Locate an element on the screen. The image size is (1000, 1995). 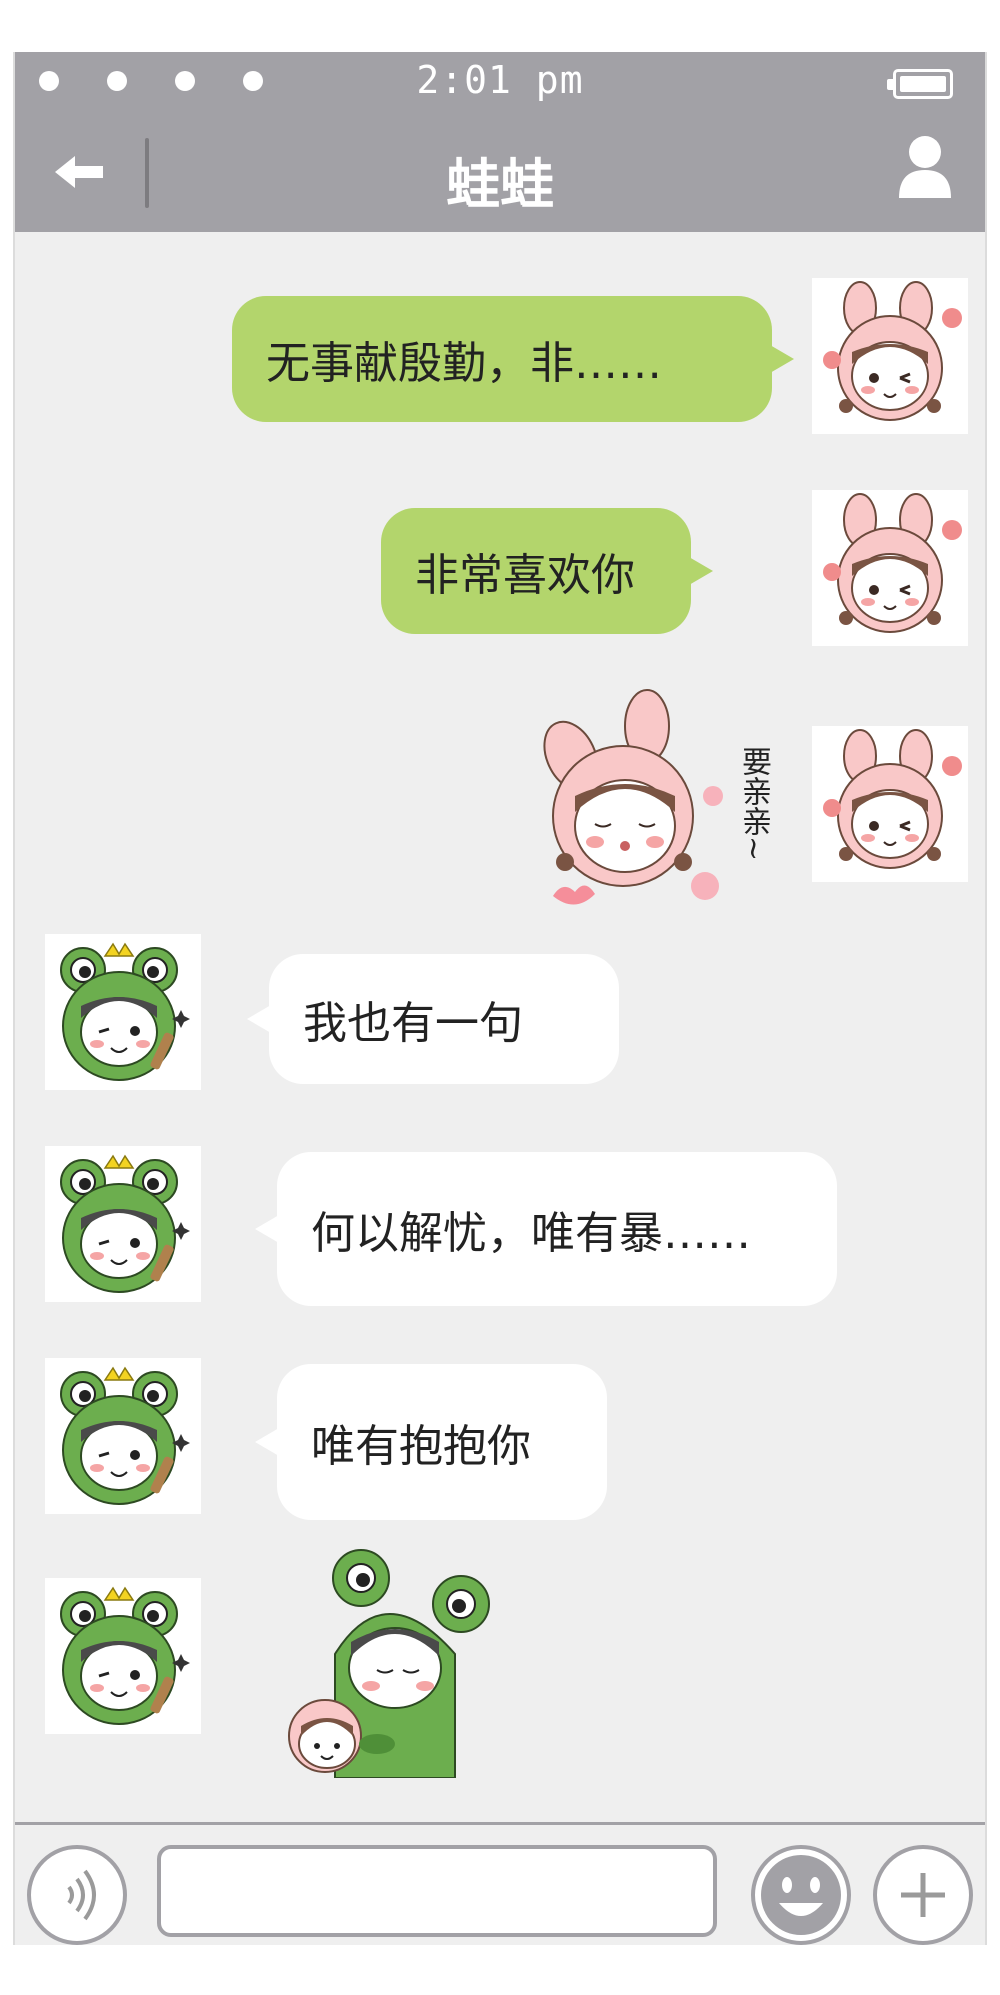
status-time: 2:01 pm is located at coordinates (500, 80).